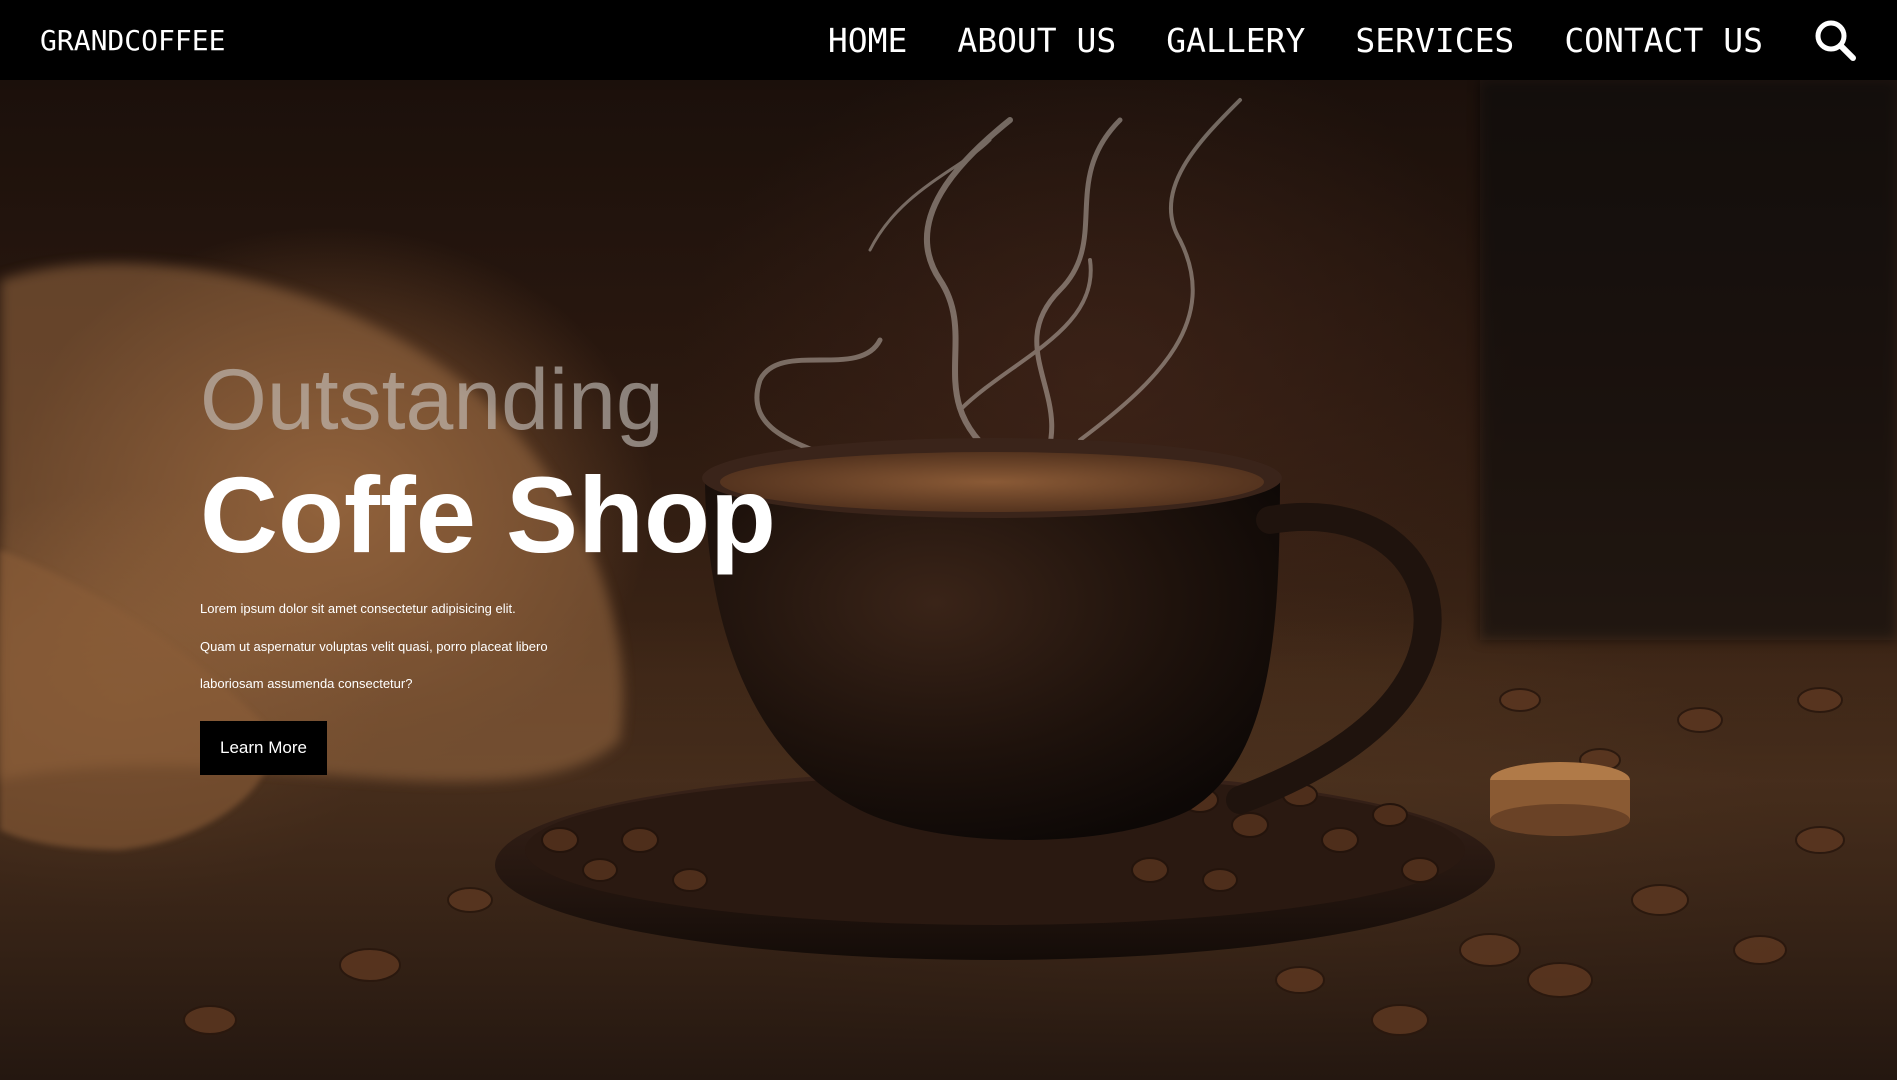 This screenshot has height=1080, width=1897. I want to click on nav-link-home: HOME, so click(867, 40).